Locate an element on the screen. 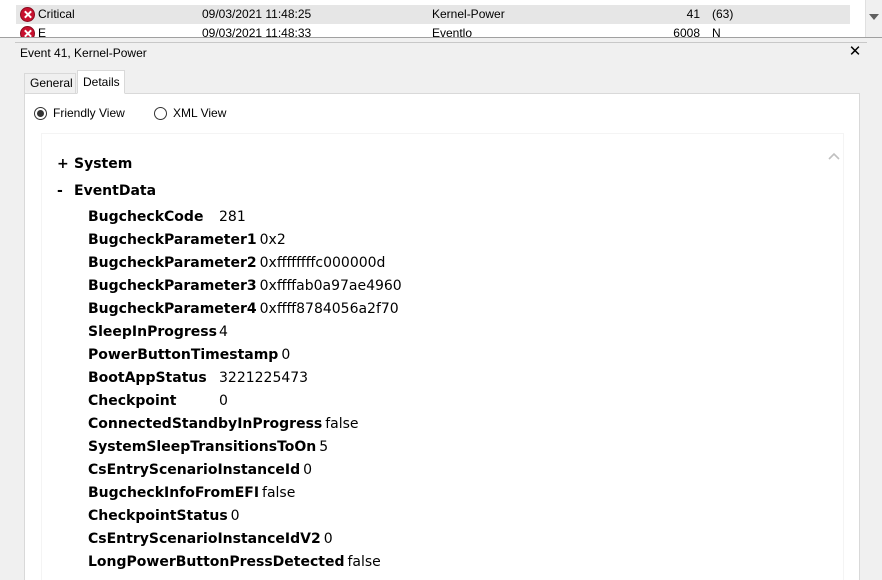  property-value: 0x2 is located at coordinates (272, 240).